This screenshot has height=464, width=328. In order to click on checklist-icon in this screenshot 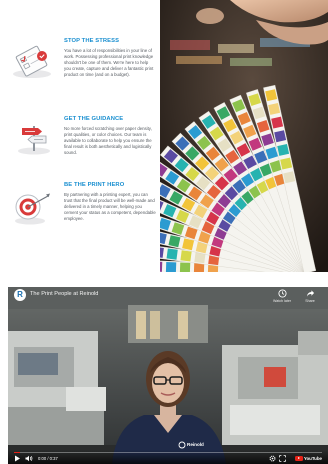, I will do `click(32, 61)`.